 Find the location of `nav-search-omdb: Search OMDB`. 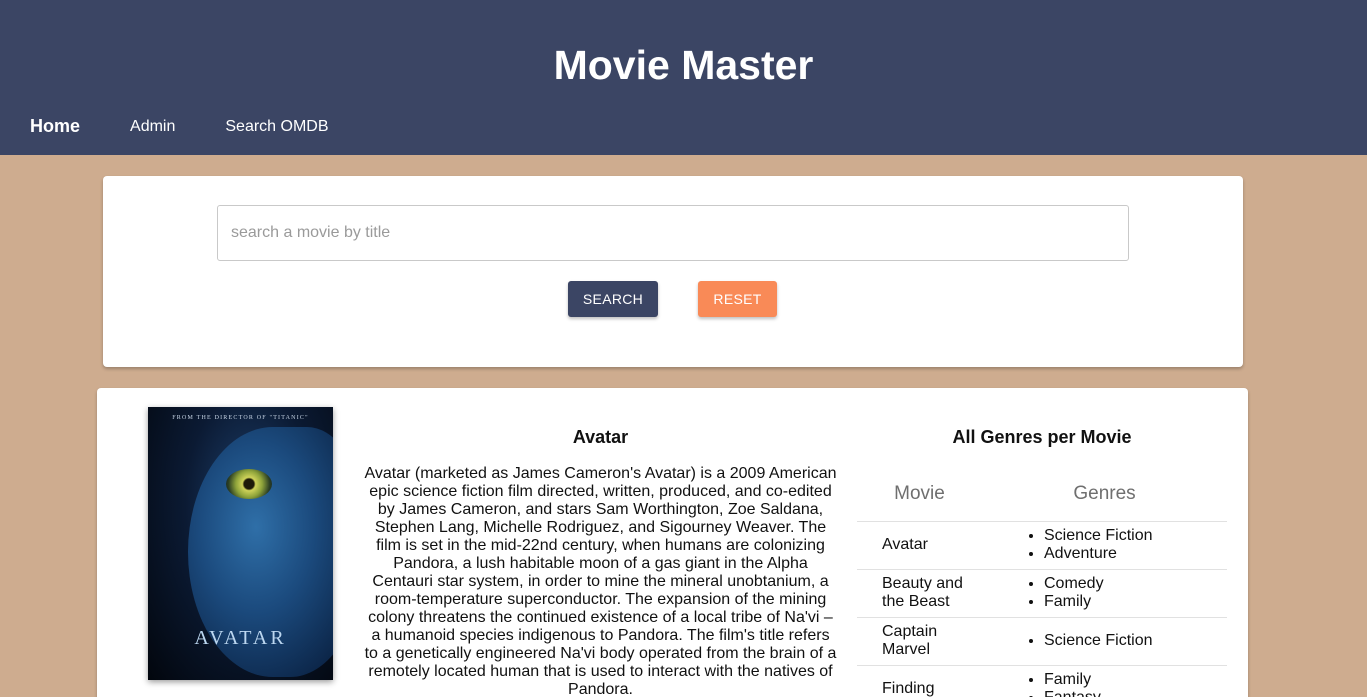

nav-search-omdb: Search OMDB is located at coordinates (276, 127).